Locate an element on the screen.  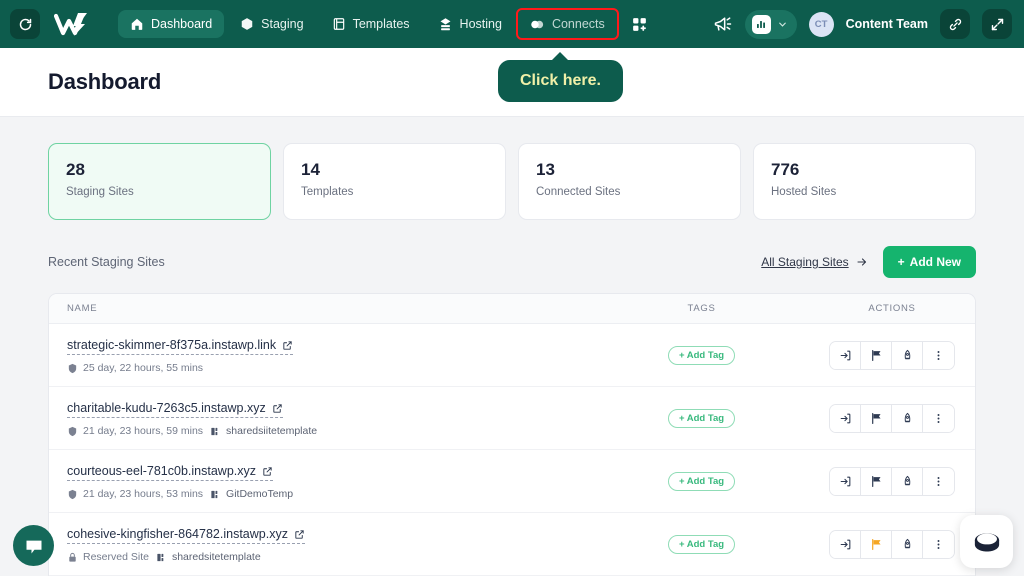
onboarding-tooltip: Click here. is located at coordinates (560, 77).